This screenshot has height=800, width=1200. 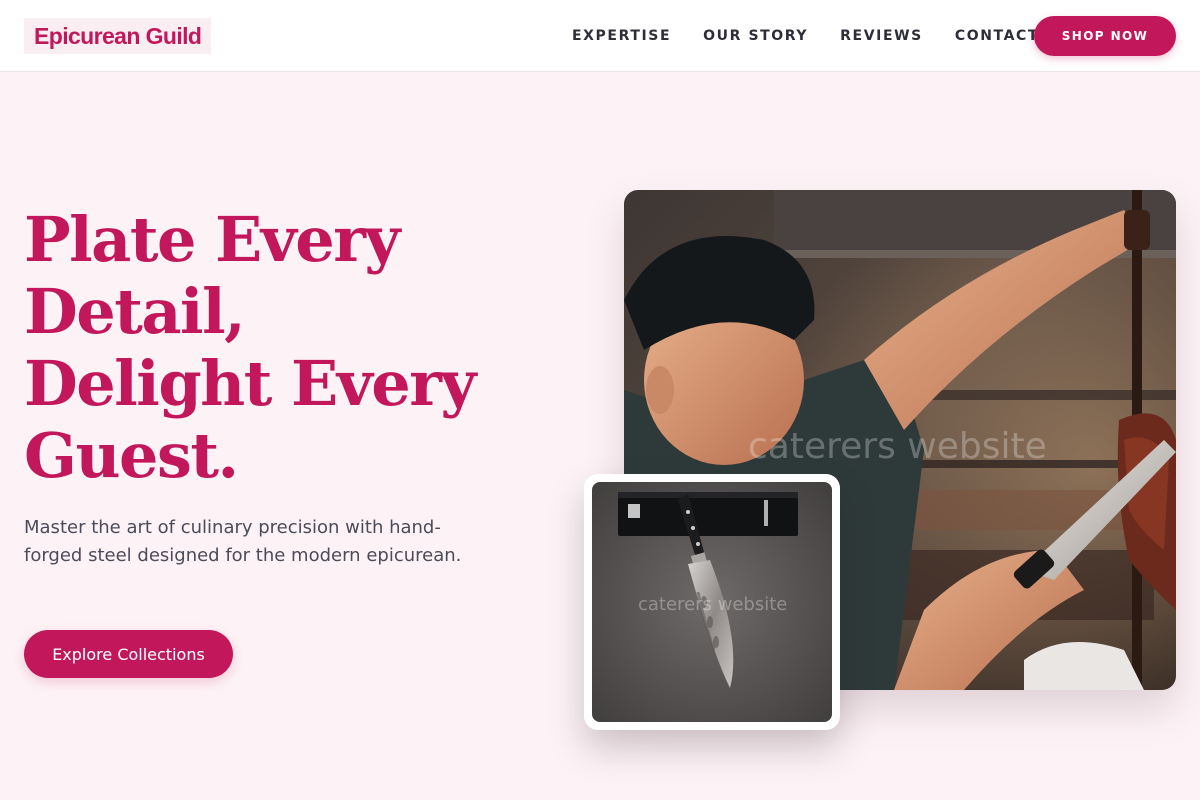 I want to click on knife-product-photo: caterers website, so click(x=712, y=602).